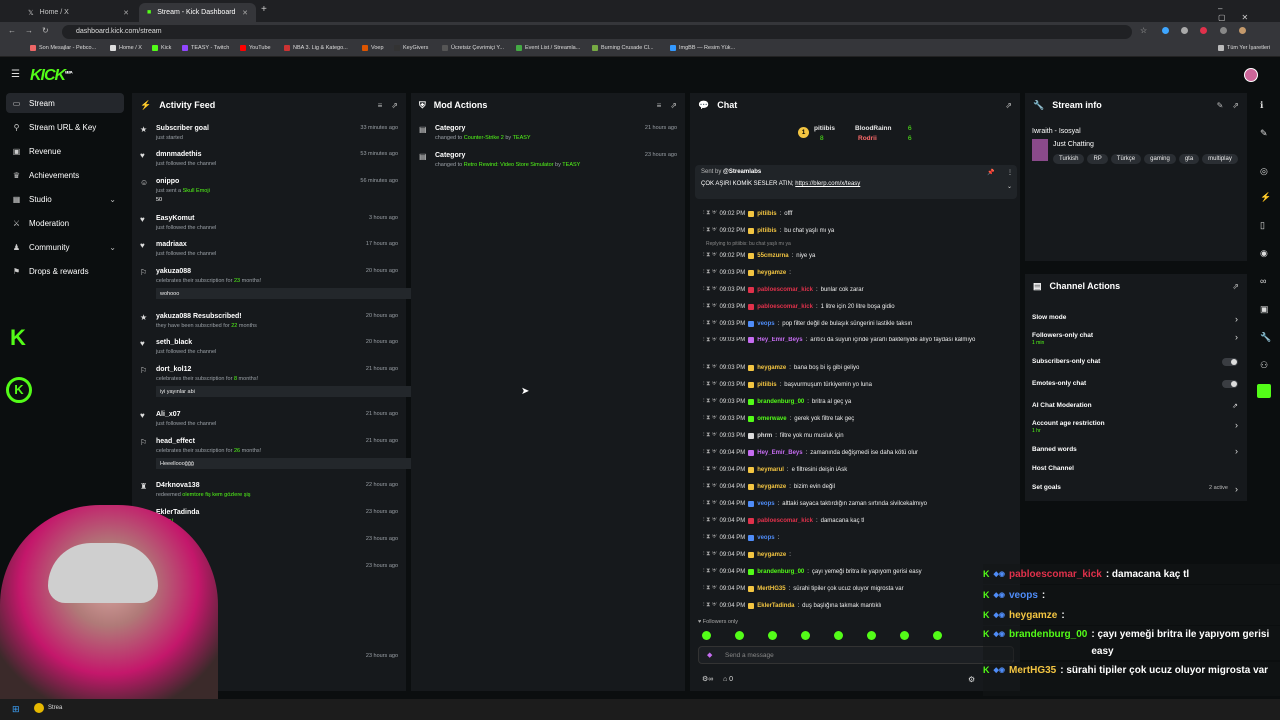  Describe the element at coordinates (780, 572) in the screenshot. I see `chat-username: brandenburg_00` at that location.